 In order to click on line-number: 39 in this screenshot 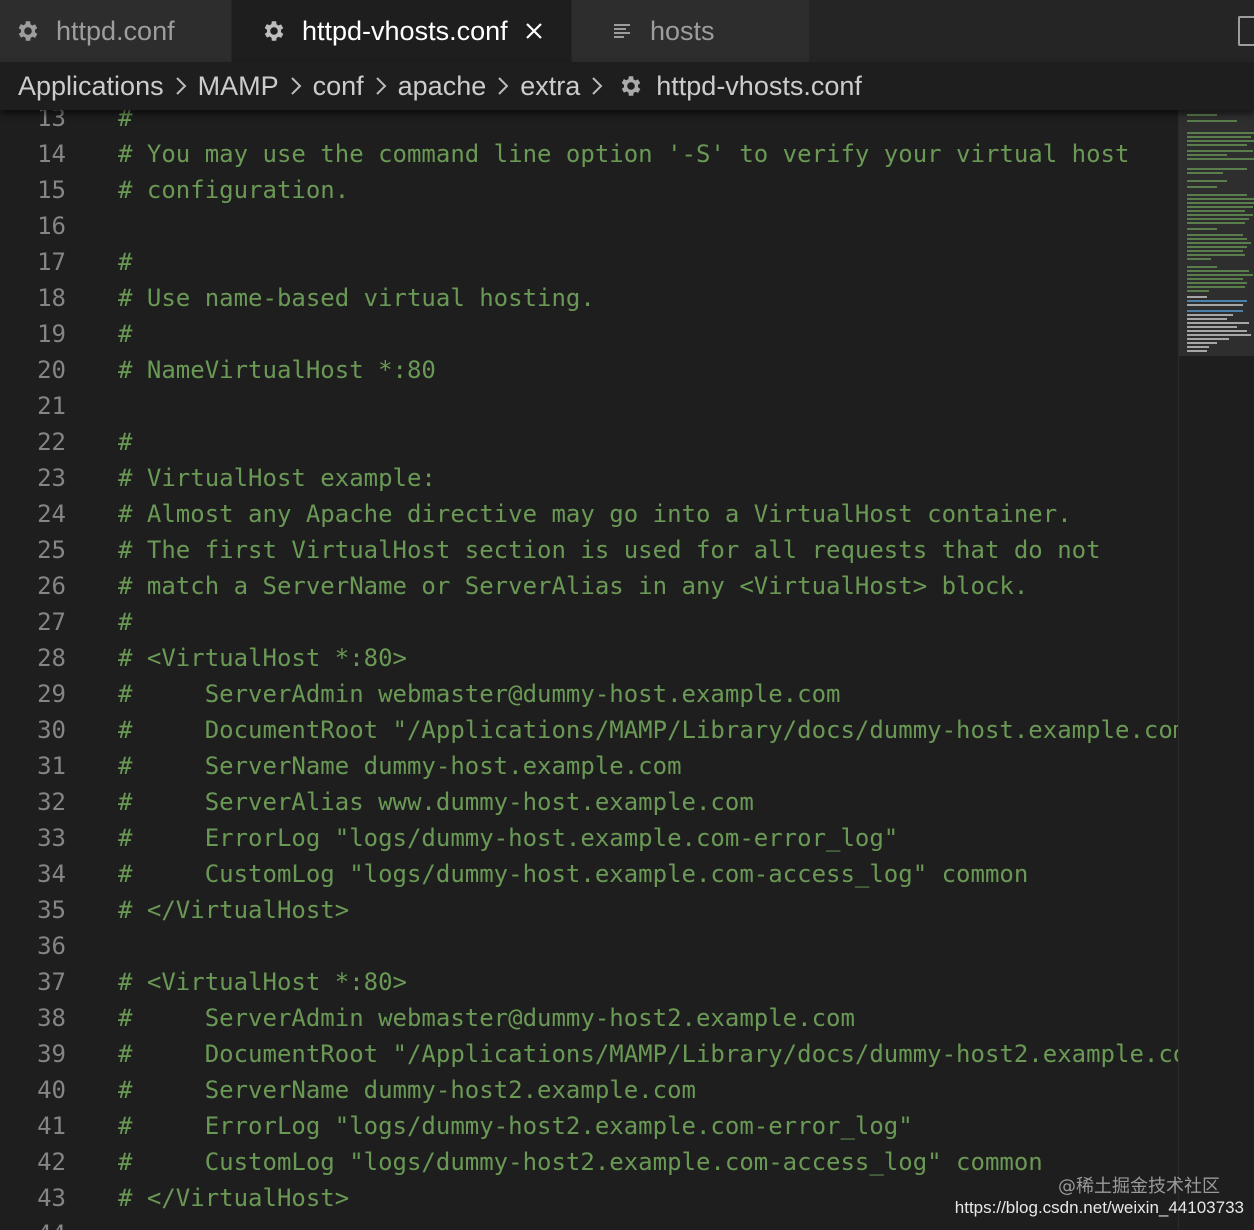, I will do `click(51, 1054)`.